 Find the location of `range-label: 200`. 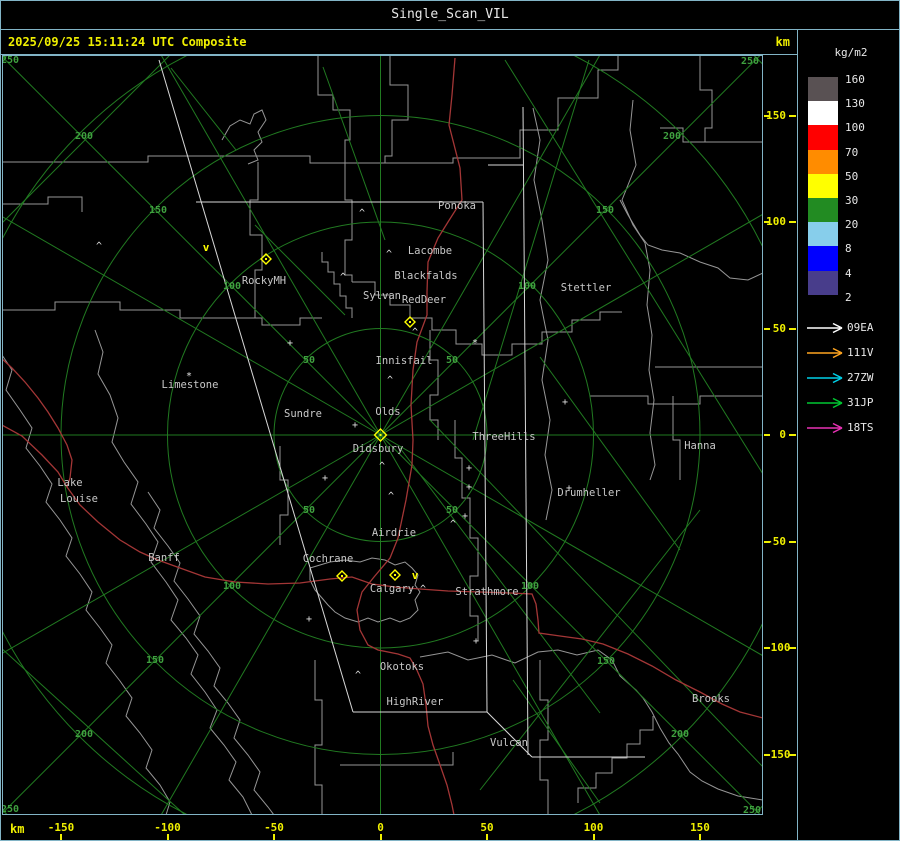

range-label: 200 is located at coordinates (680, 734).